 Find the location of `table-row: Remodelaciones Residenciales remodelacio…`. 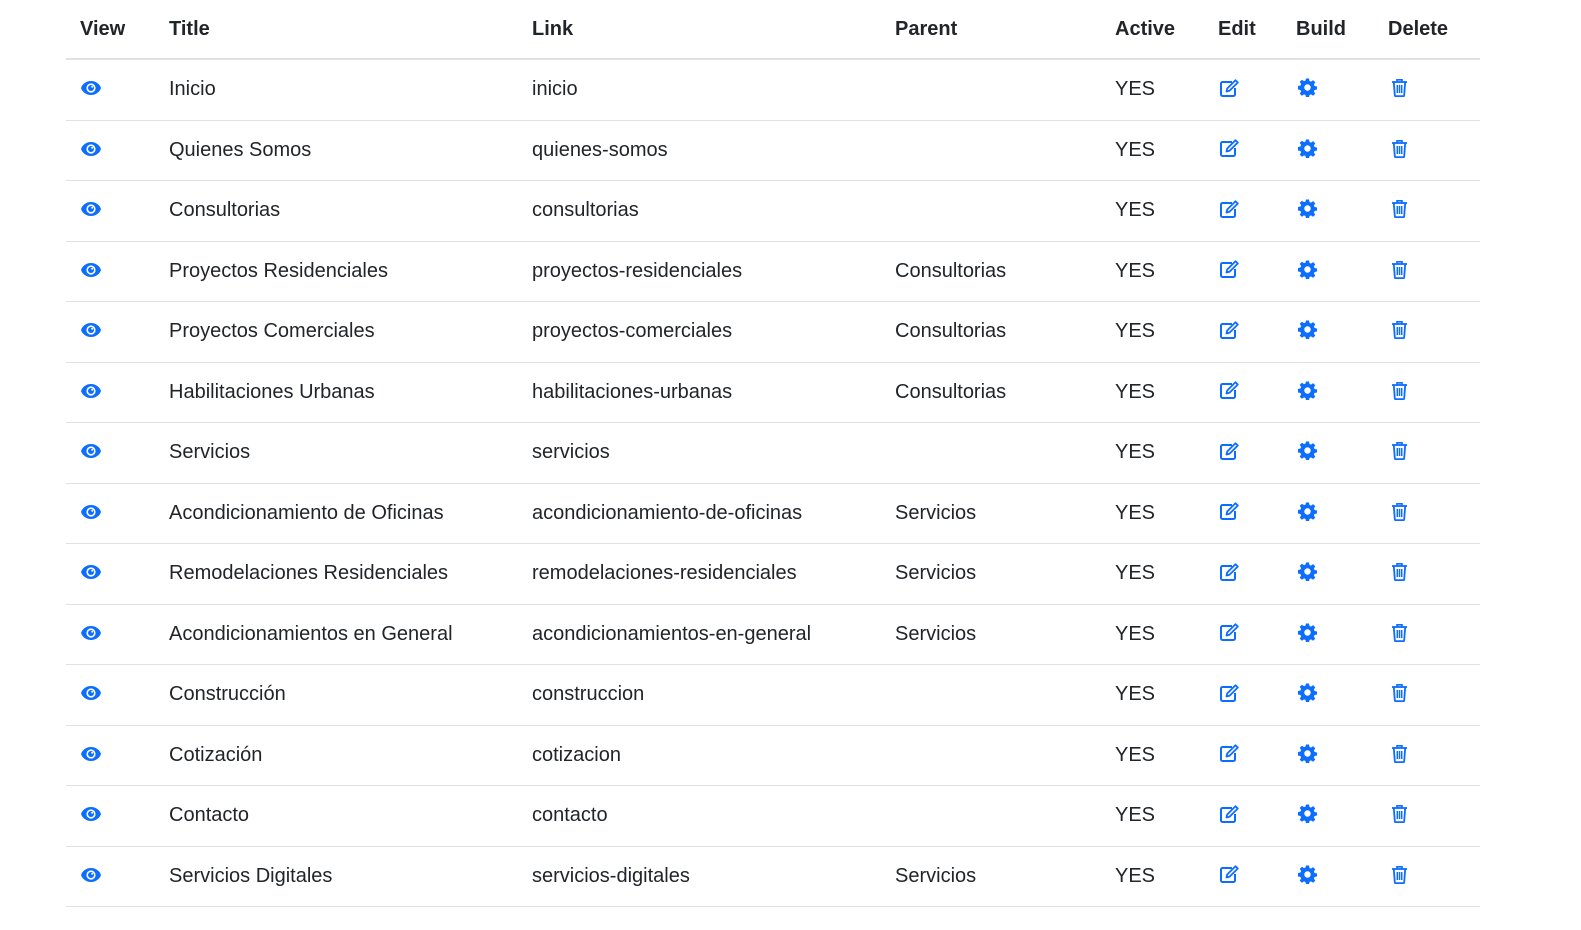

table-row: Remodelaciones Residenciales remodelacio… is located at coordinates (773, 574).